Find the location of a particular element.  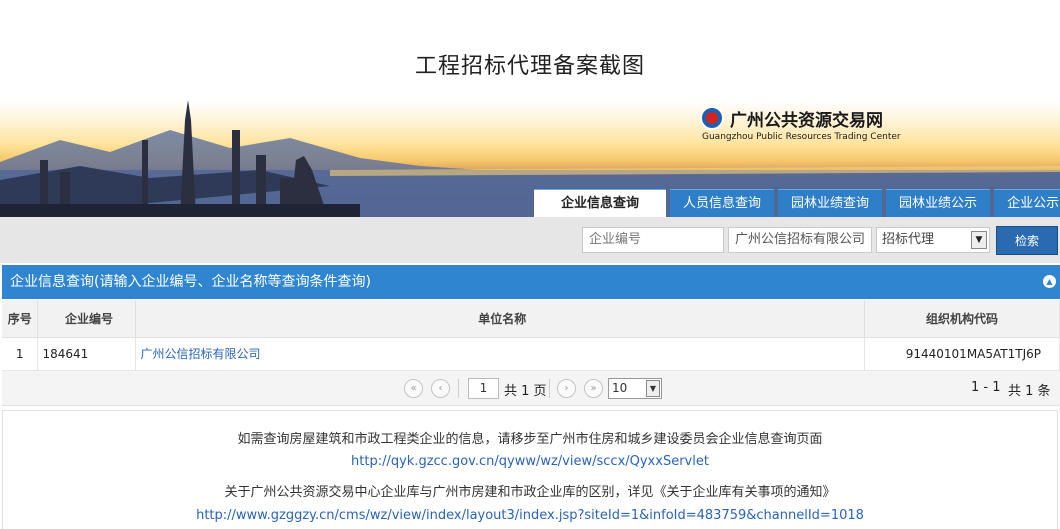

double-chevron-right-icon: » is located at coordinates (593, 388).